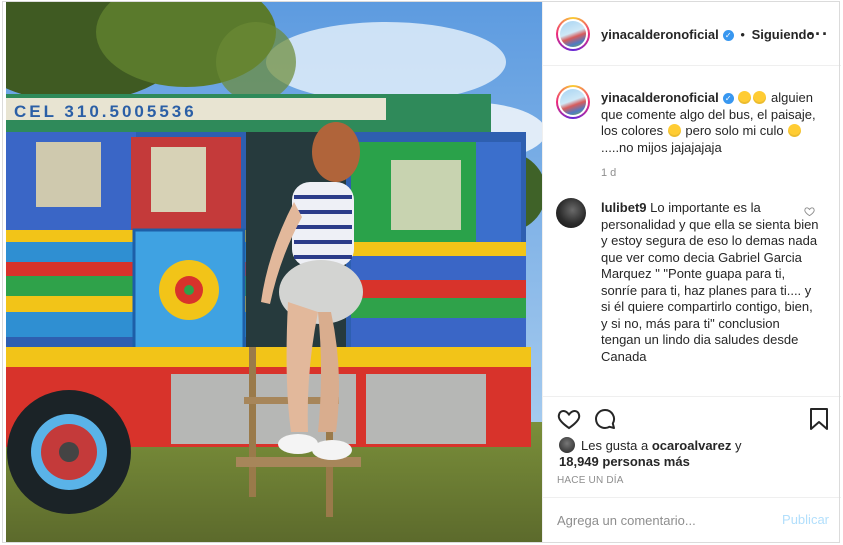  Describe the element at coordinates (105, 111) in the screenshot. I see `bus-sign-text: CEL 310.5005536` at that location.